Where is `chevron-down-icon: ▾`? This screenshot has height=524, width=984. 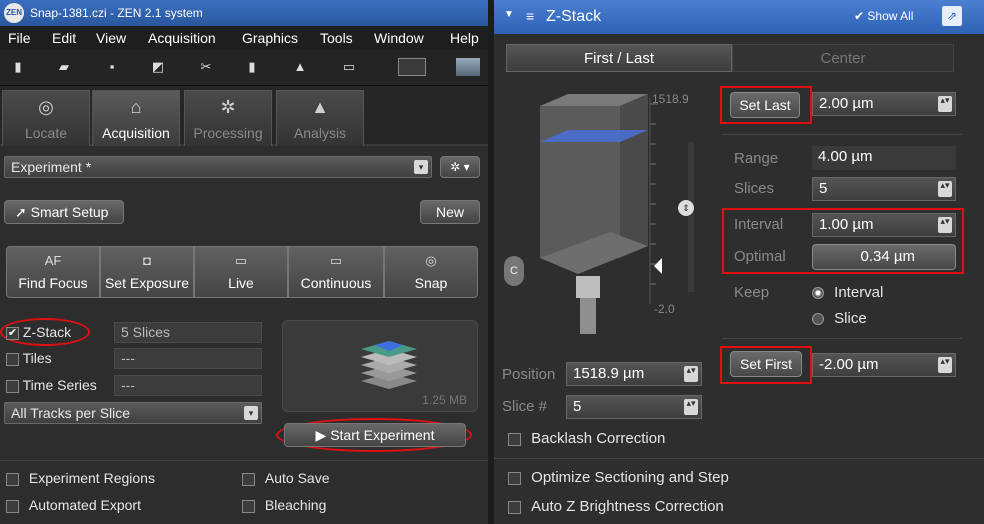 chevron-down-icon: ▾ is located at coordinates (251, 413).